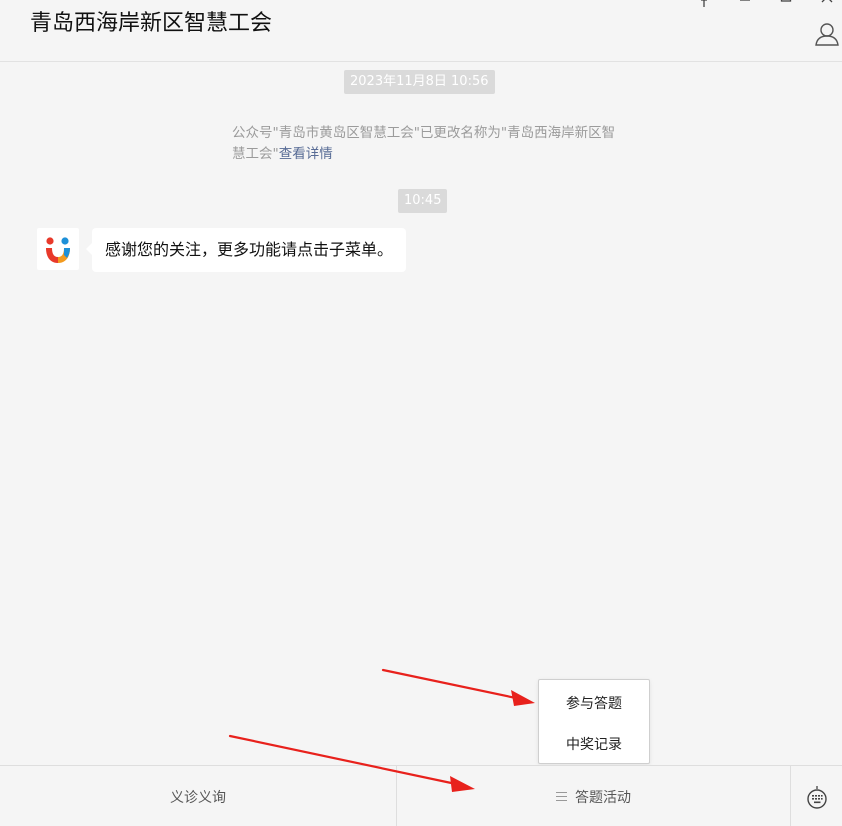 Image resolution: width=842 pixels, height=826 pixels. I want to click on menu-item-label: 义诊义询, so click(198, 797).